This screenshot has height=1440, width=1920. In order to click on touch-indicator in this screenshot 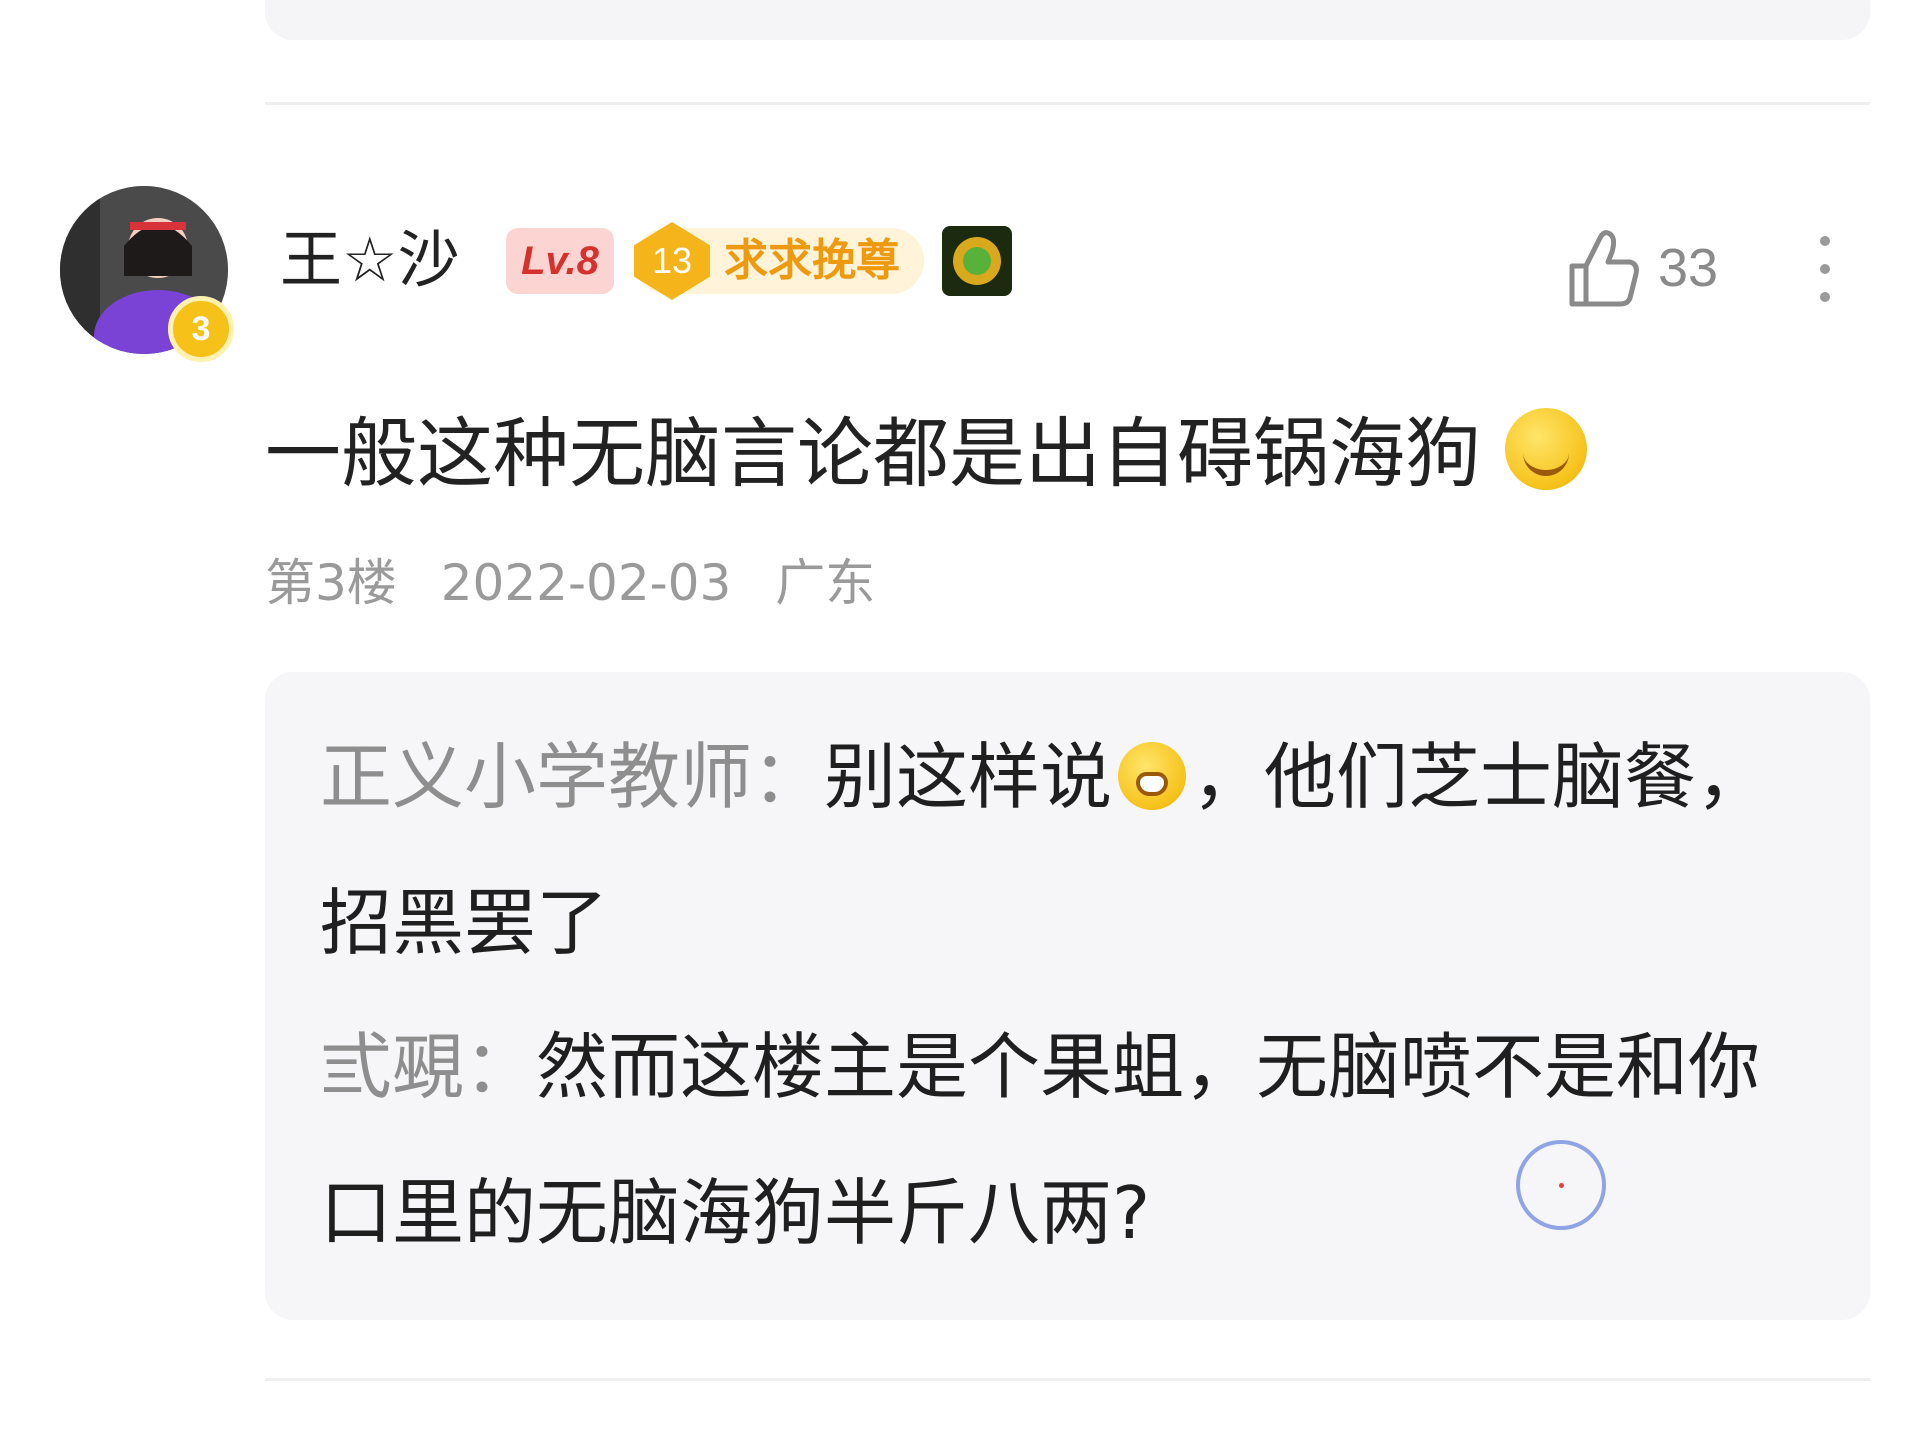, I will do `click(1561, 1185)`.